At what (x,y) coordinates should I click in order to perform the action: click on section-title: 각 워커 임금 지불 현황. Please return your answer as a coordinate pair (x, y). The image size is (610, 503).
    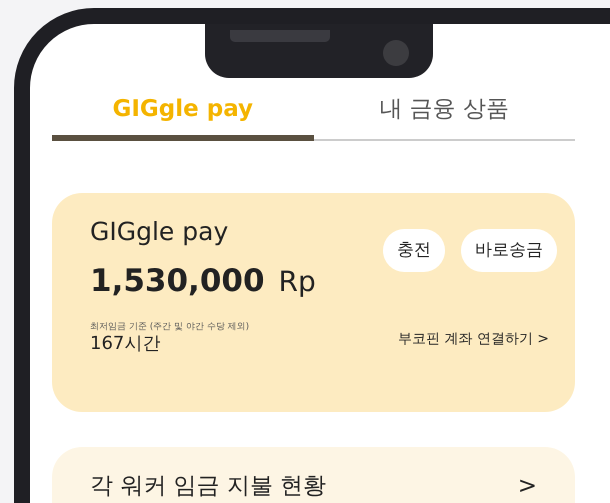
    Looking at the image, I should click on (208, 486).